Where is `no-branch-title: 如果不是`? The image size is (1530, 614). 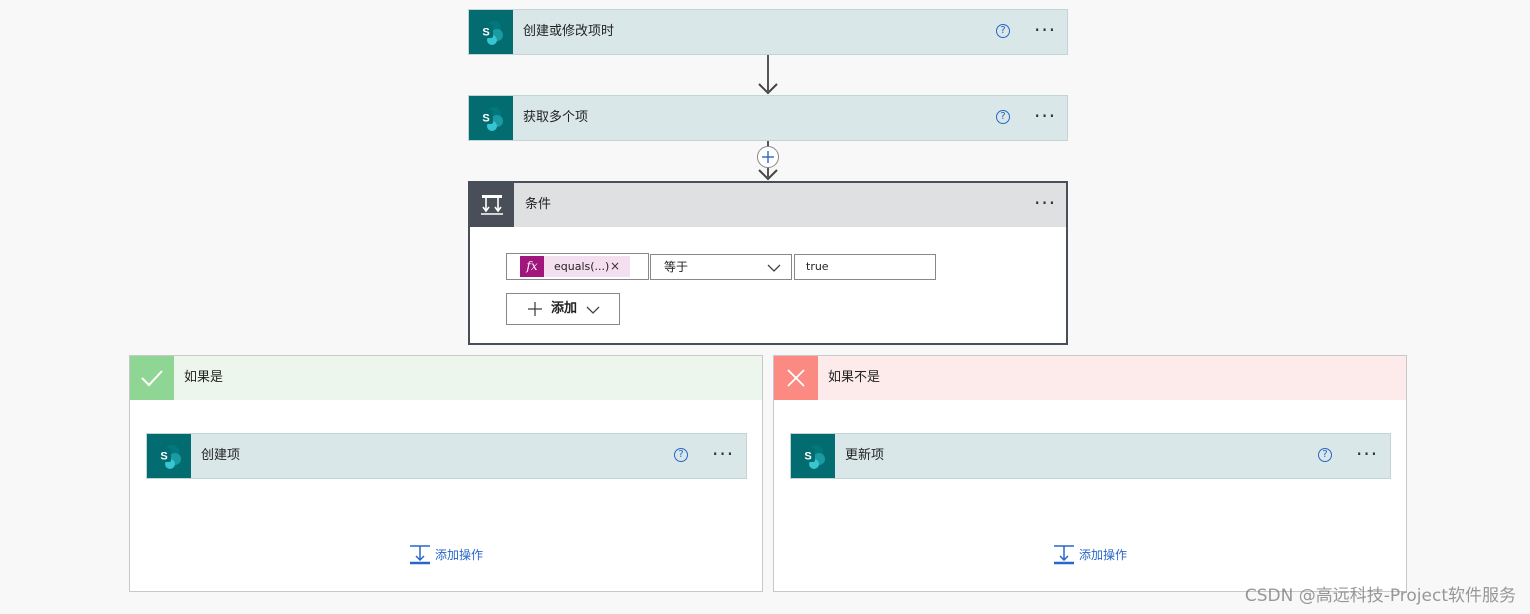 no-branch-title: 如果不是 is located at coordinates (854, 377).